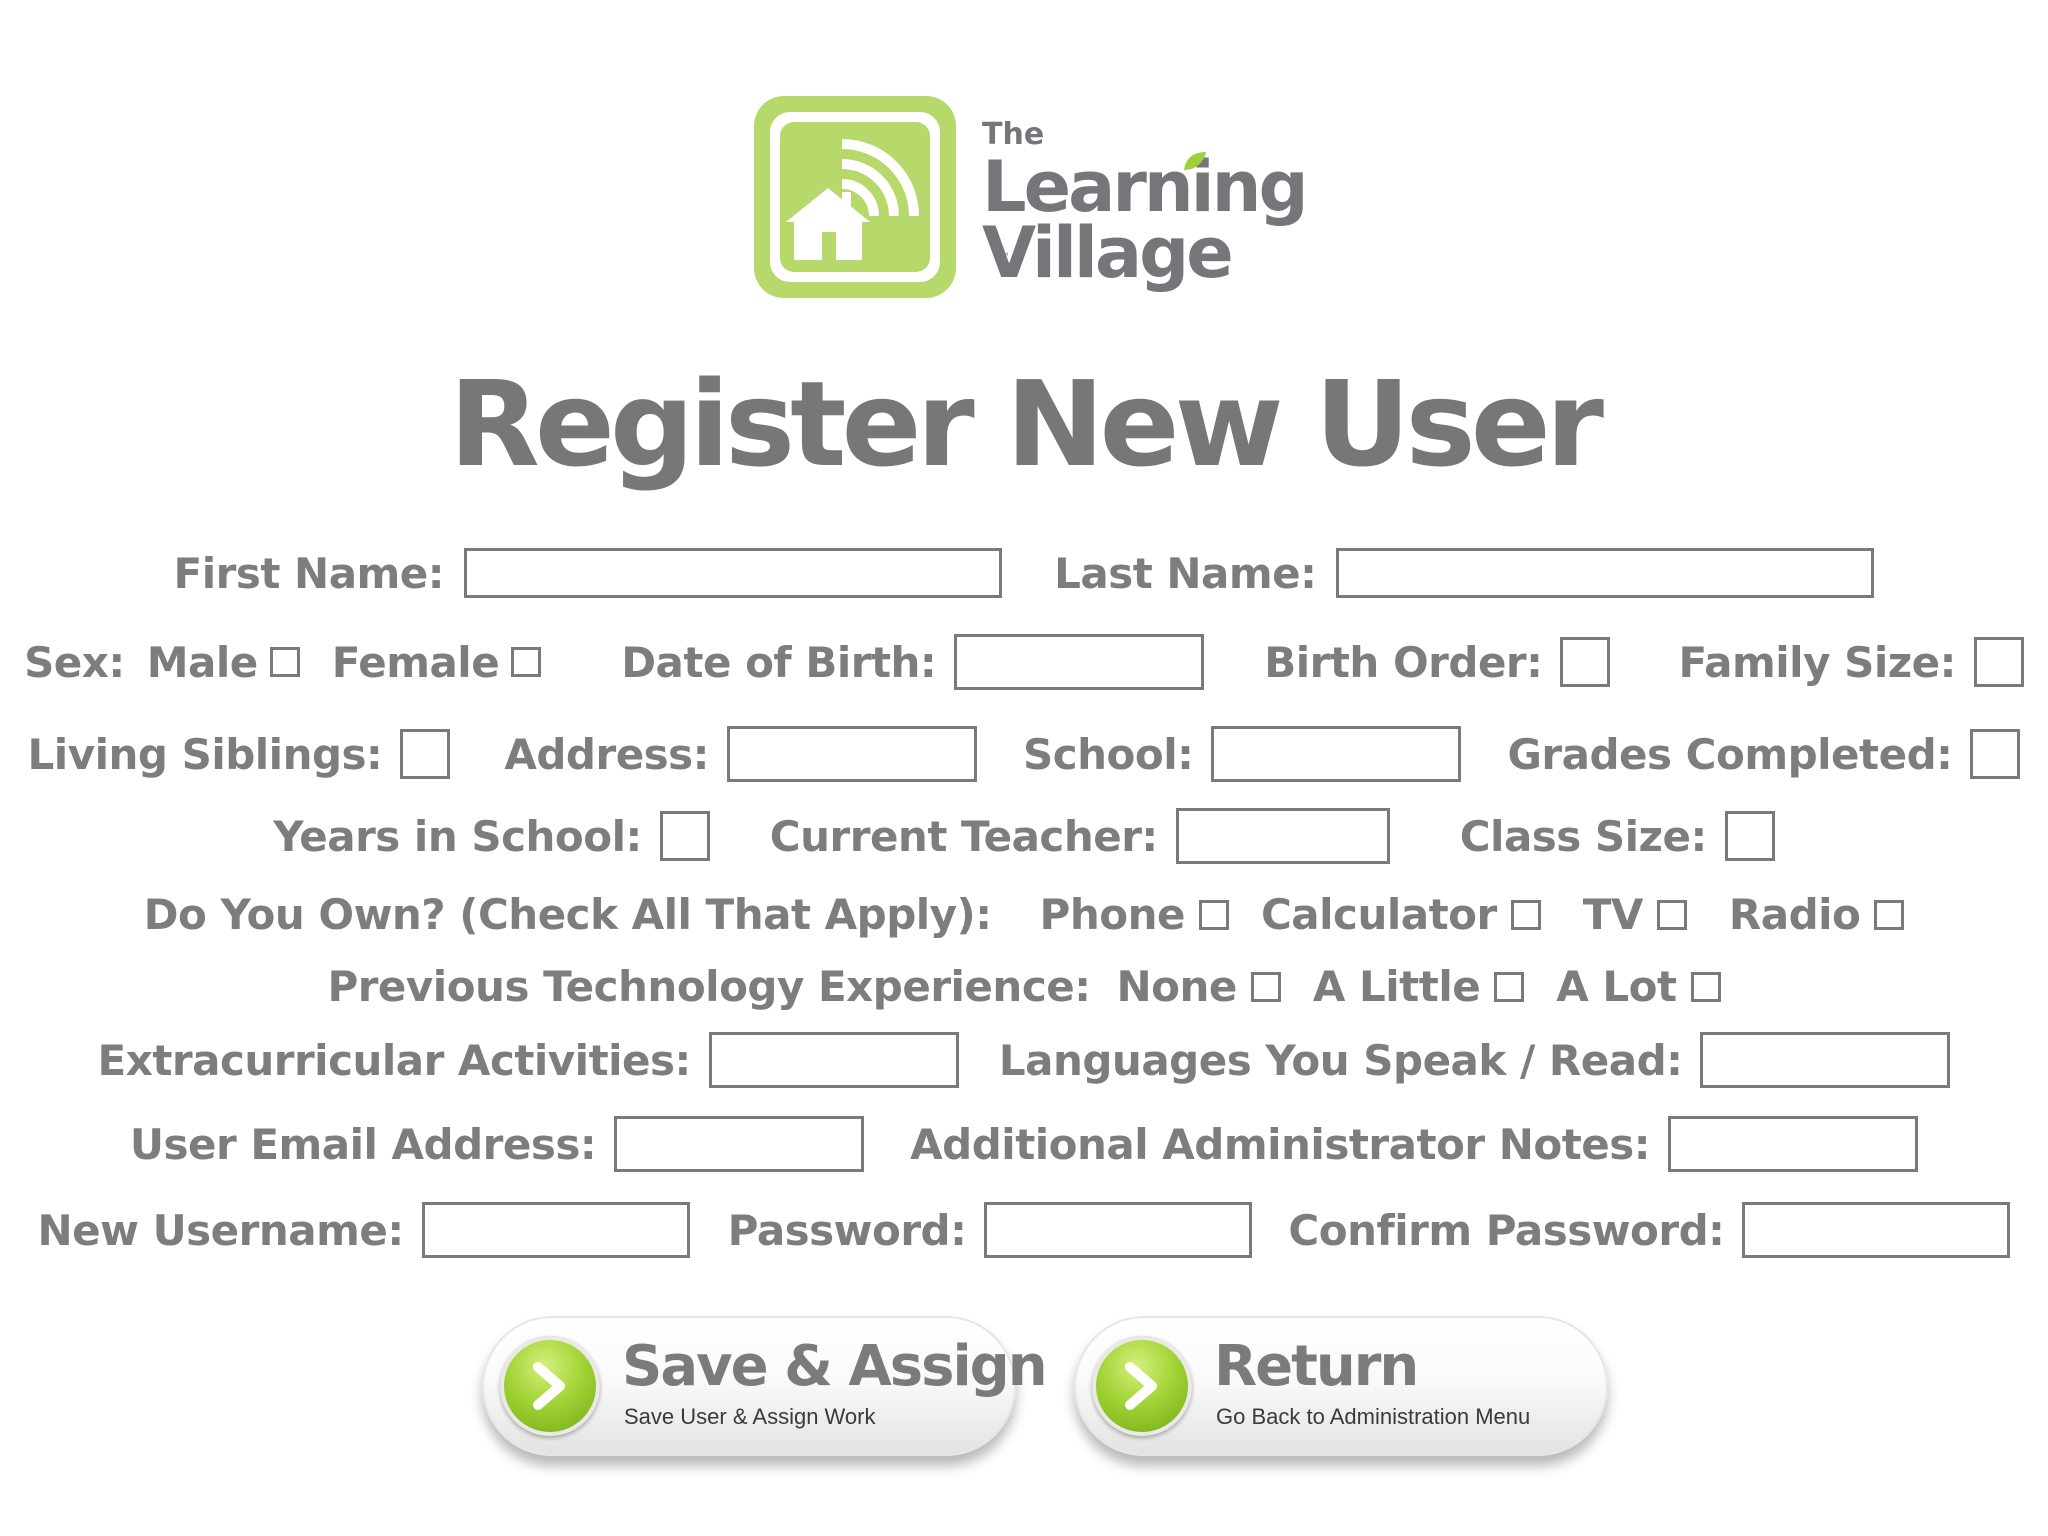 This screenshot has height=1536, width=2048. What do you see at coordinates (1793, 1144) in the screenshot?
I see `admin-notes-input` at bounding box center [1793, 1144].